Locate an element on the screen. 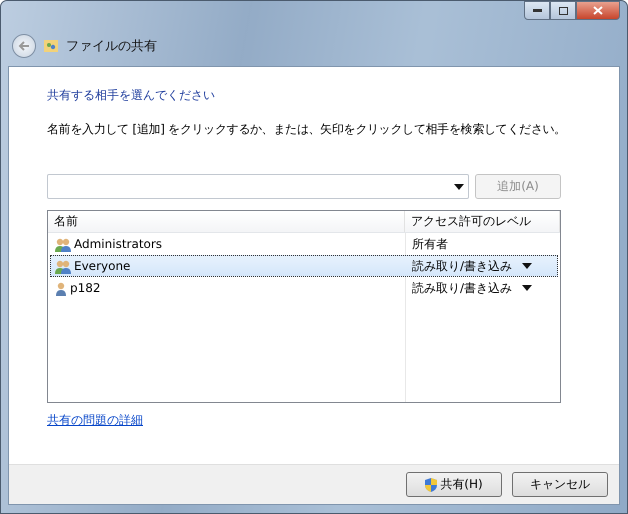 This screenshot has height=514, width=628. name-combo-field is located at coordinates (258, 186).